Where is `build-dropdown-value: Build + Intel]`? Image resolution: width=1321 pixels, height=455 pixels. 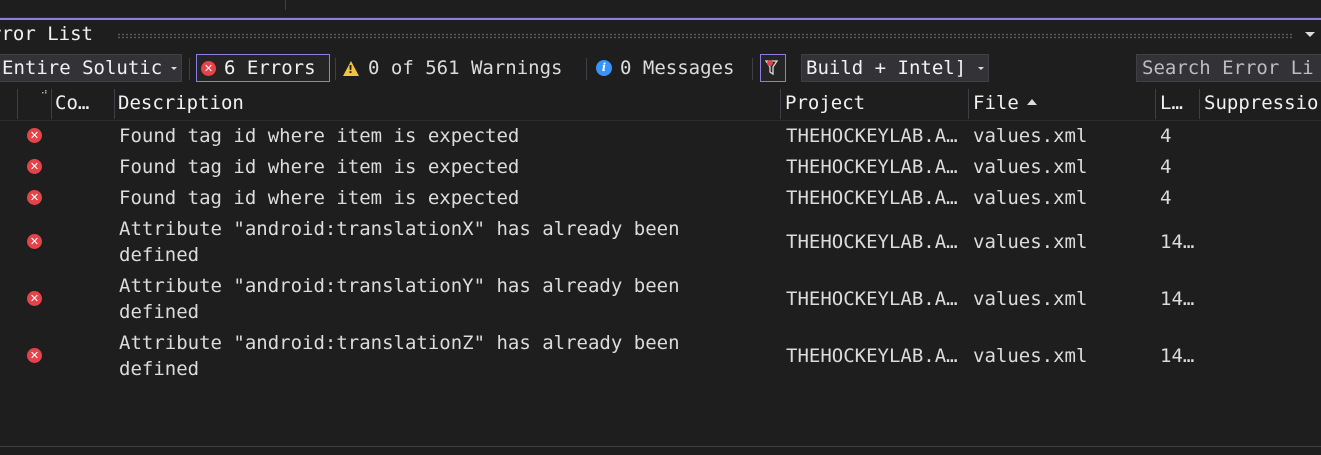
build-dropdown-value: Build + Intel] is located at coordinates (886, 68).